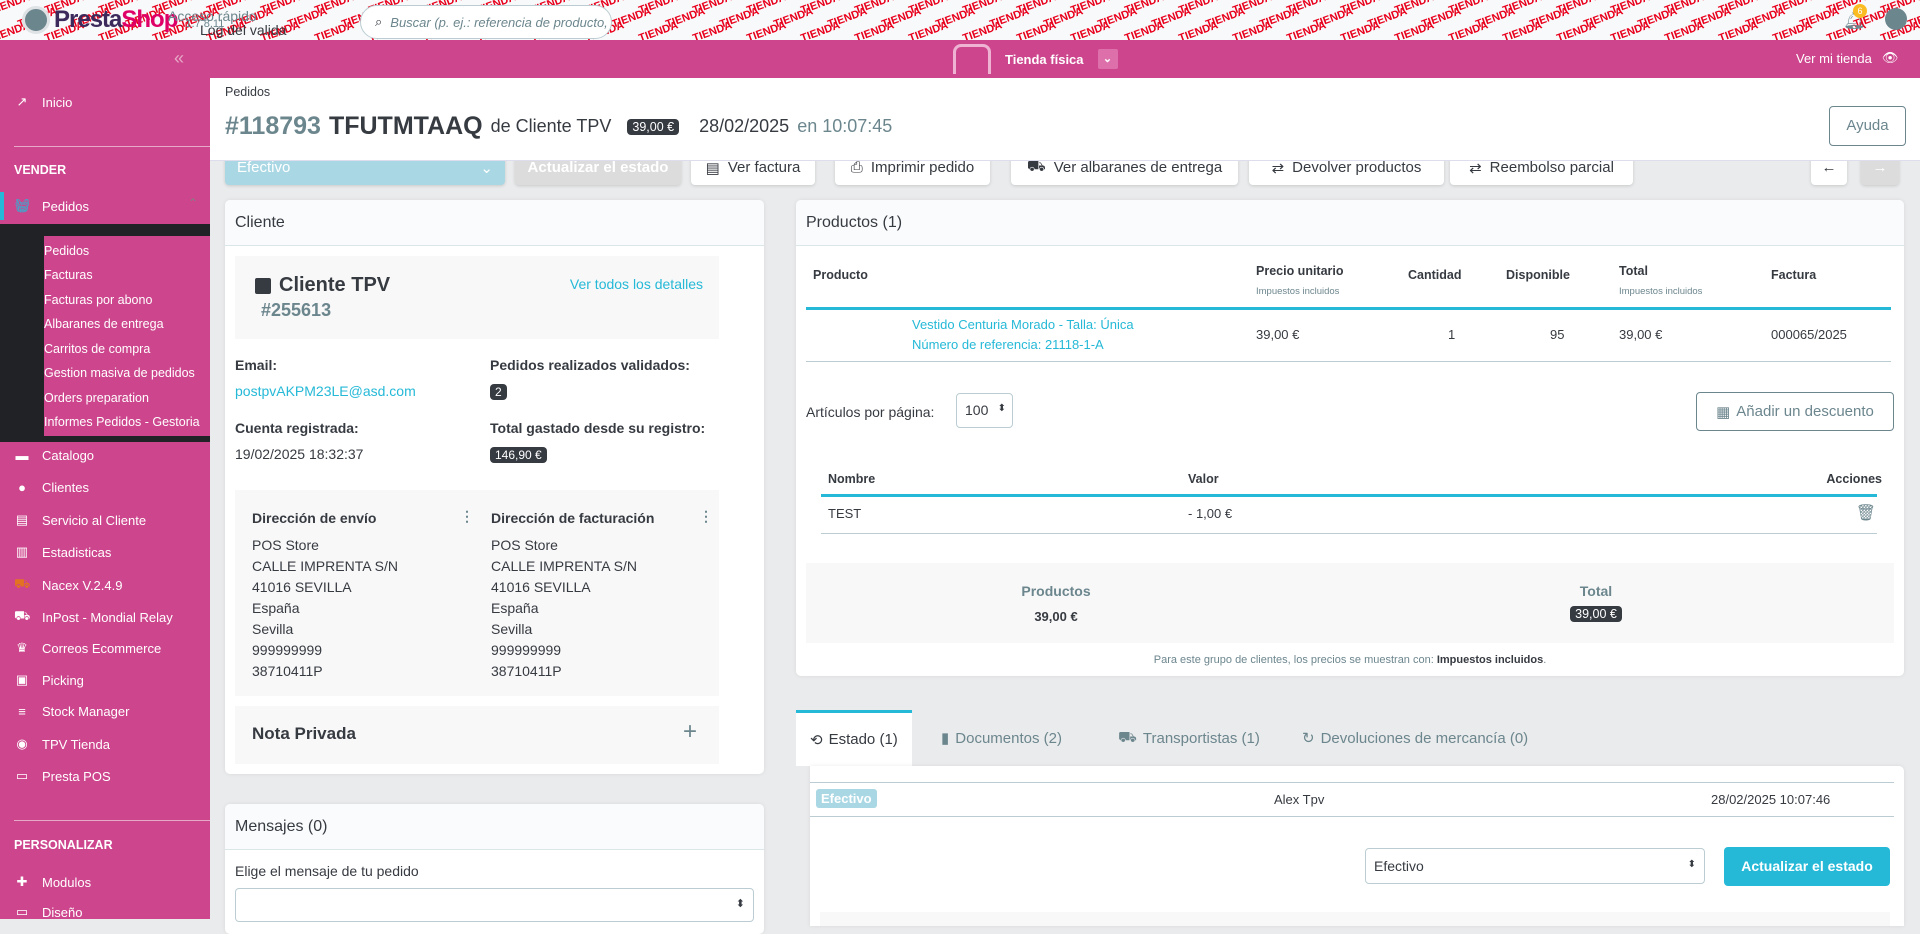 This screenshot has width=1920, height=934. Describe the element at coordinates (297, 428) in the screenshot. I see `registered-label: Cuenta registrada:` at that location.